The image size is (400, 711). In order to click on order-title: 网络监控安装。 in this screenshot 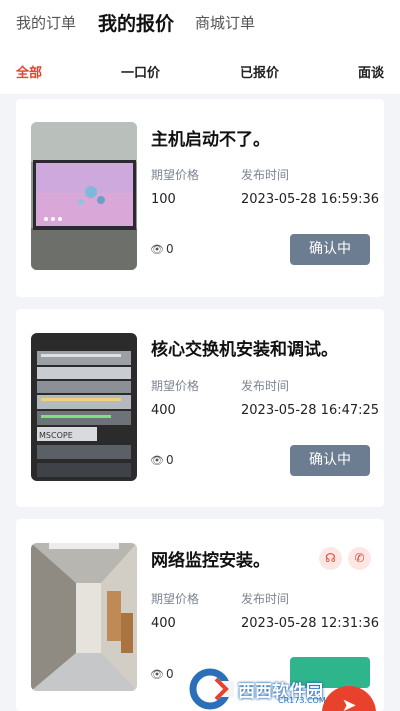, I will do `click(210, 561)`.